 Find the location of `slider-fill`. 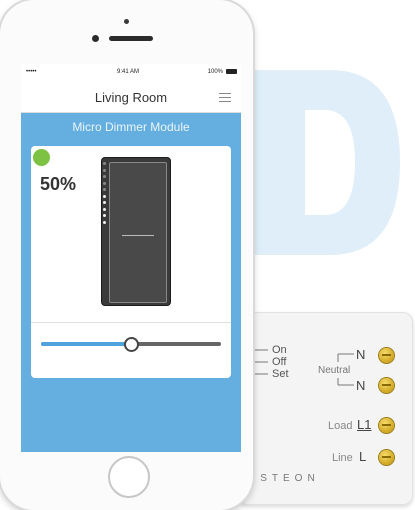

slider-fill is located at coordinates (86, 344).